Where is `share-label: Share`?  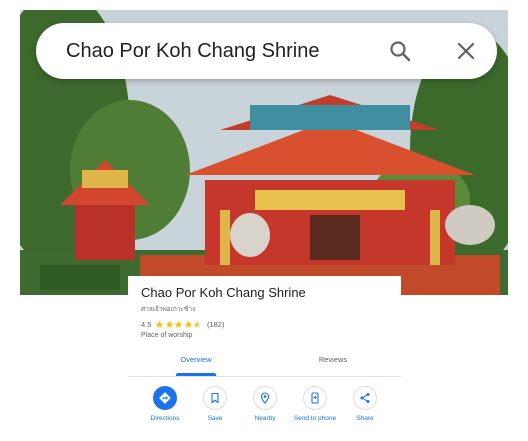
share-label: Share is located at coordinates (365, 418).